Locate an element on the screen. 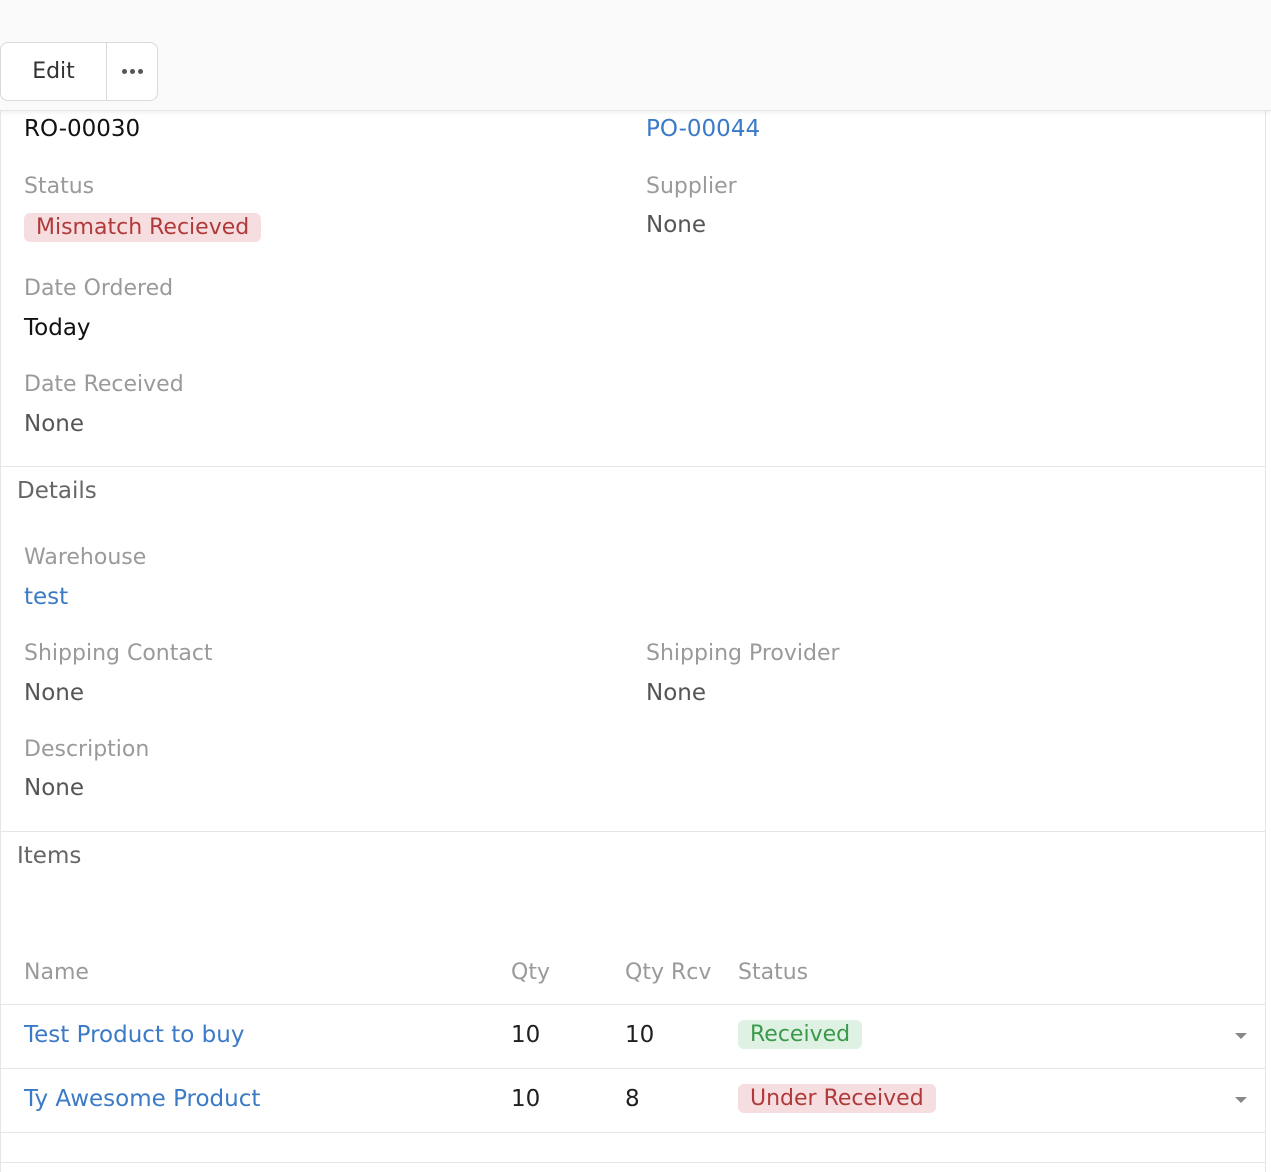 The height and width of the screenshot is (1172, 1271). shipping-provider-value: None is located at coordinates (676, 693).